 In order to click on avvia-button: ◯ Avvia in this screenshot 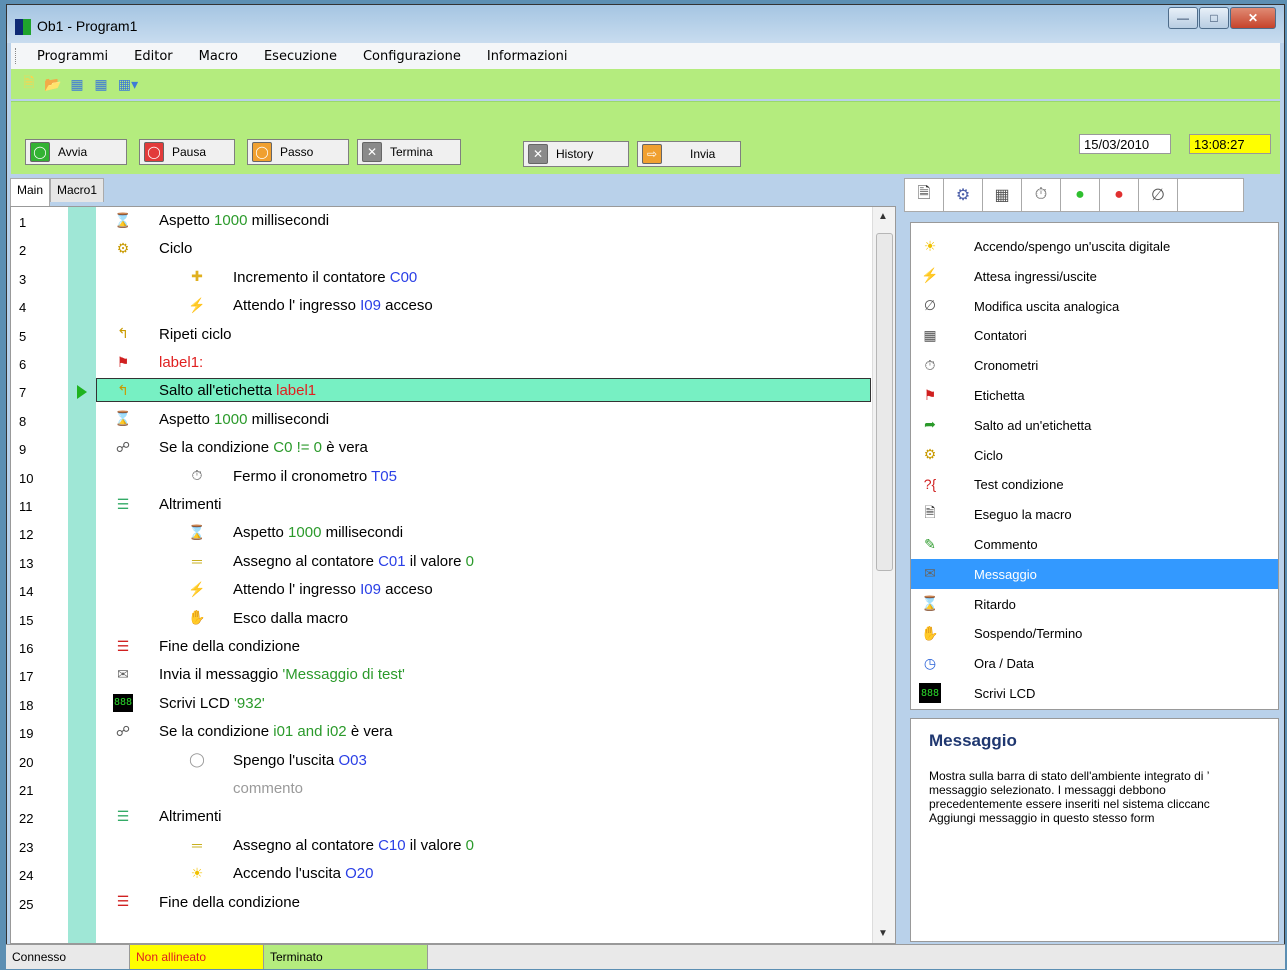, I will do `click(76, 152)`.